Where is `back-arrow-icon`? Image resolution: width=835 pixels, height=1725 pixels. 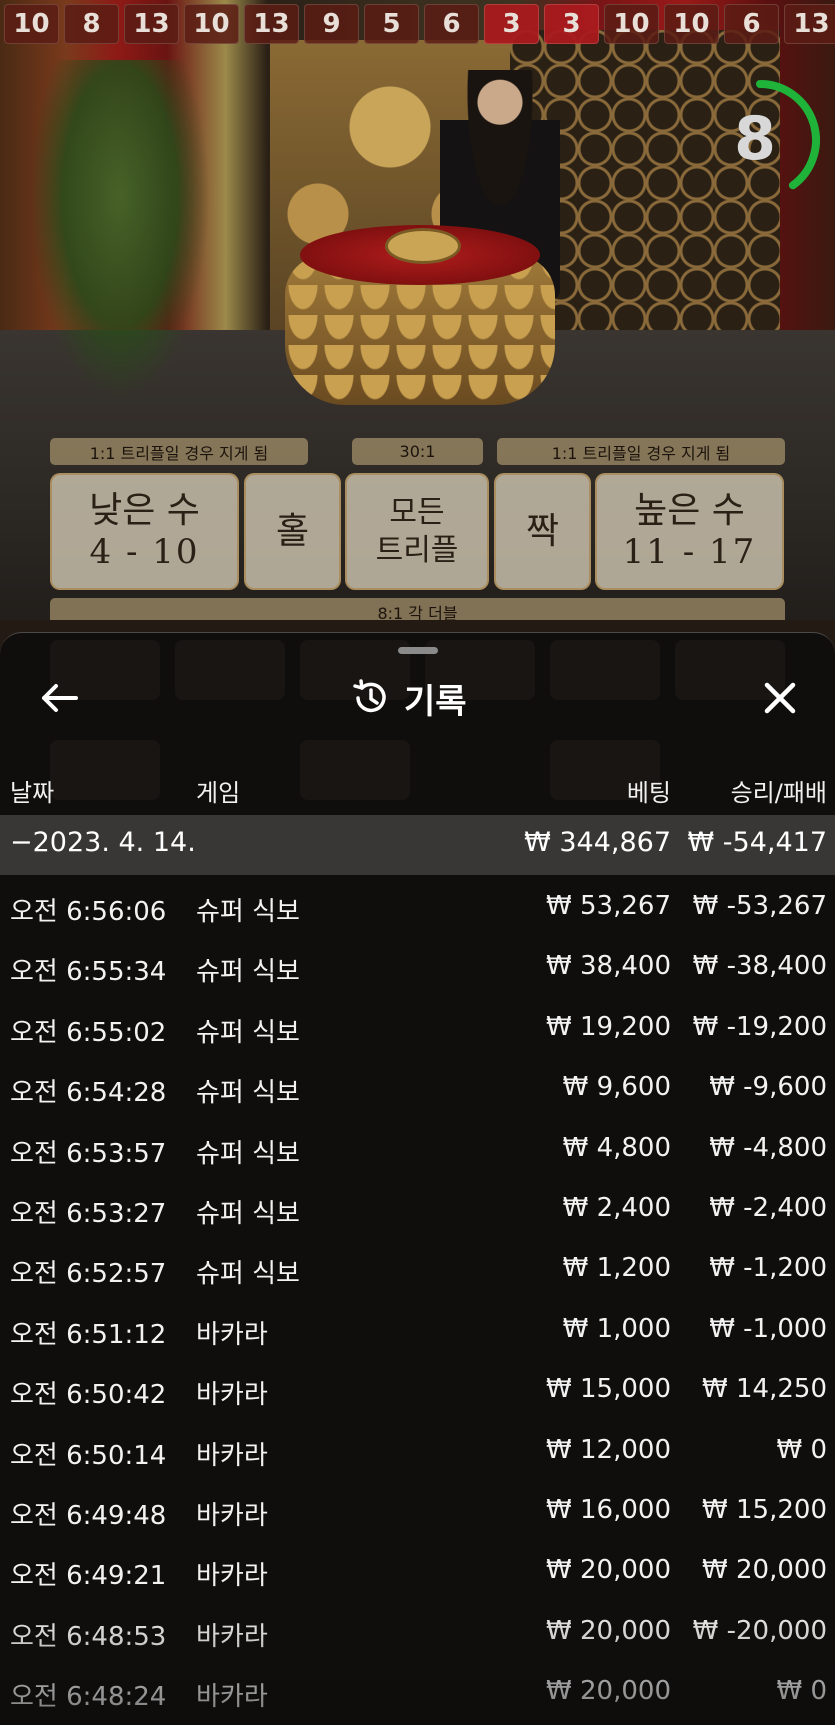 back-arrow-icon is located at coordinates (60, 698).